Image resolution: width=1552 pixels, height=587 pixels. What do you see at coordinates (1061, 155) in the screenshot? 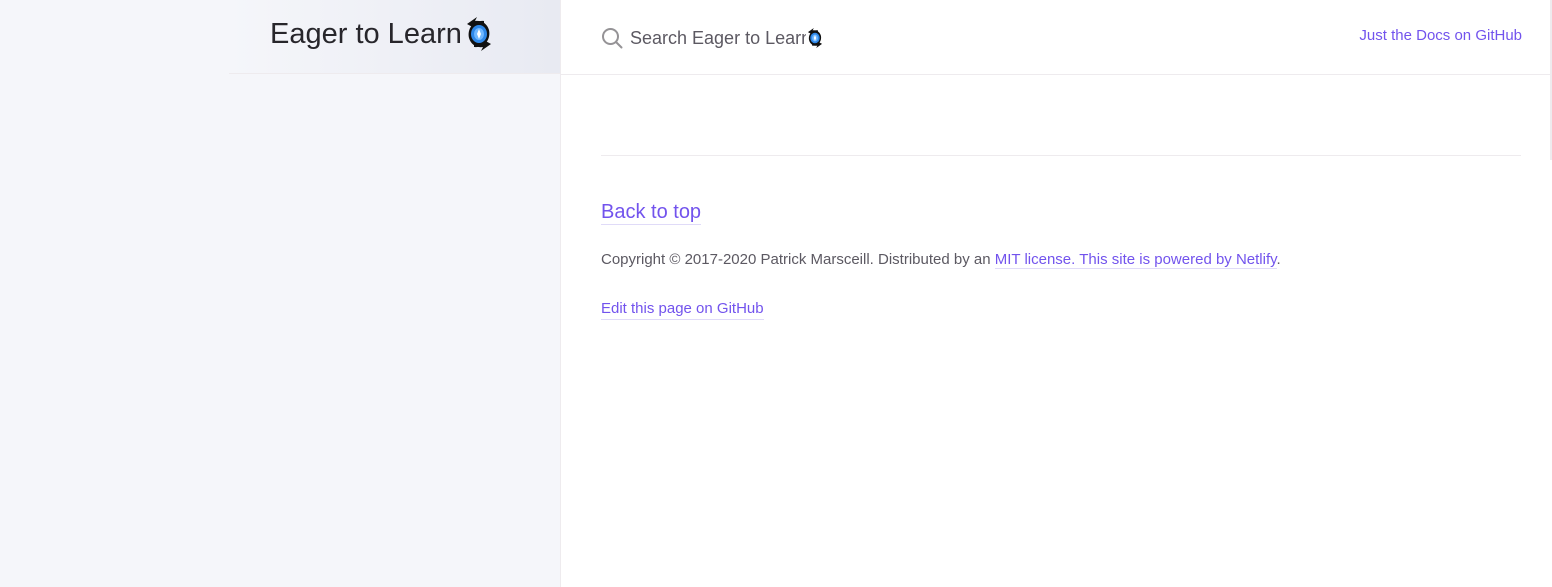
I see `footer-divider` at bounding box center [1061, 155].